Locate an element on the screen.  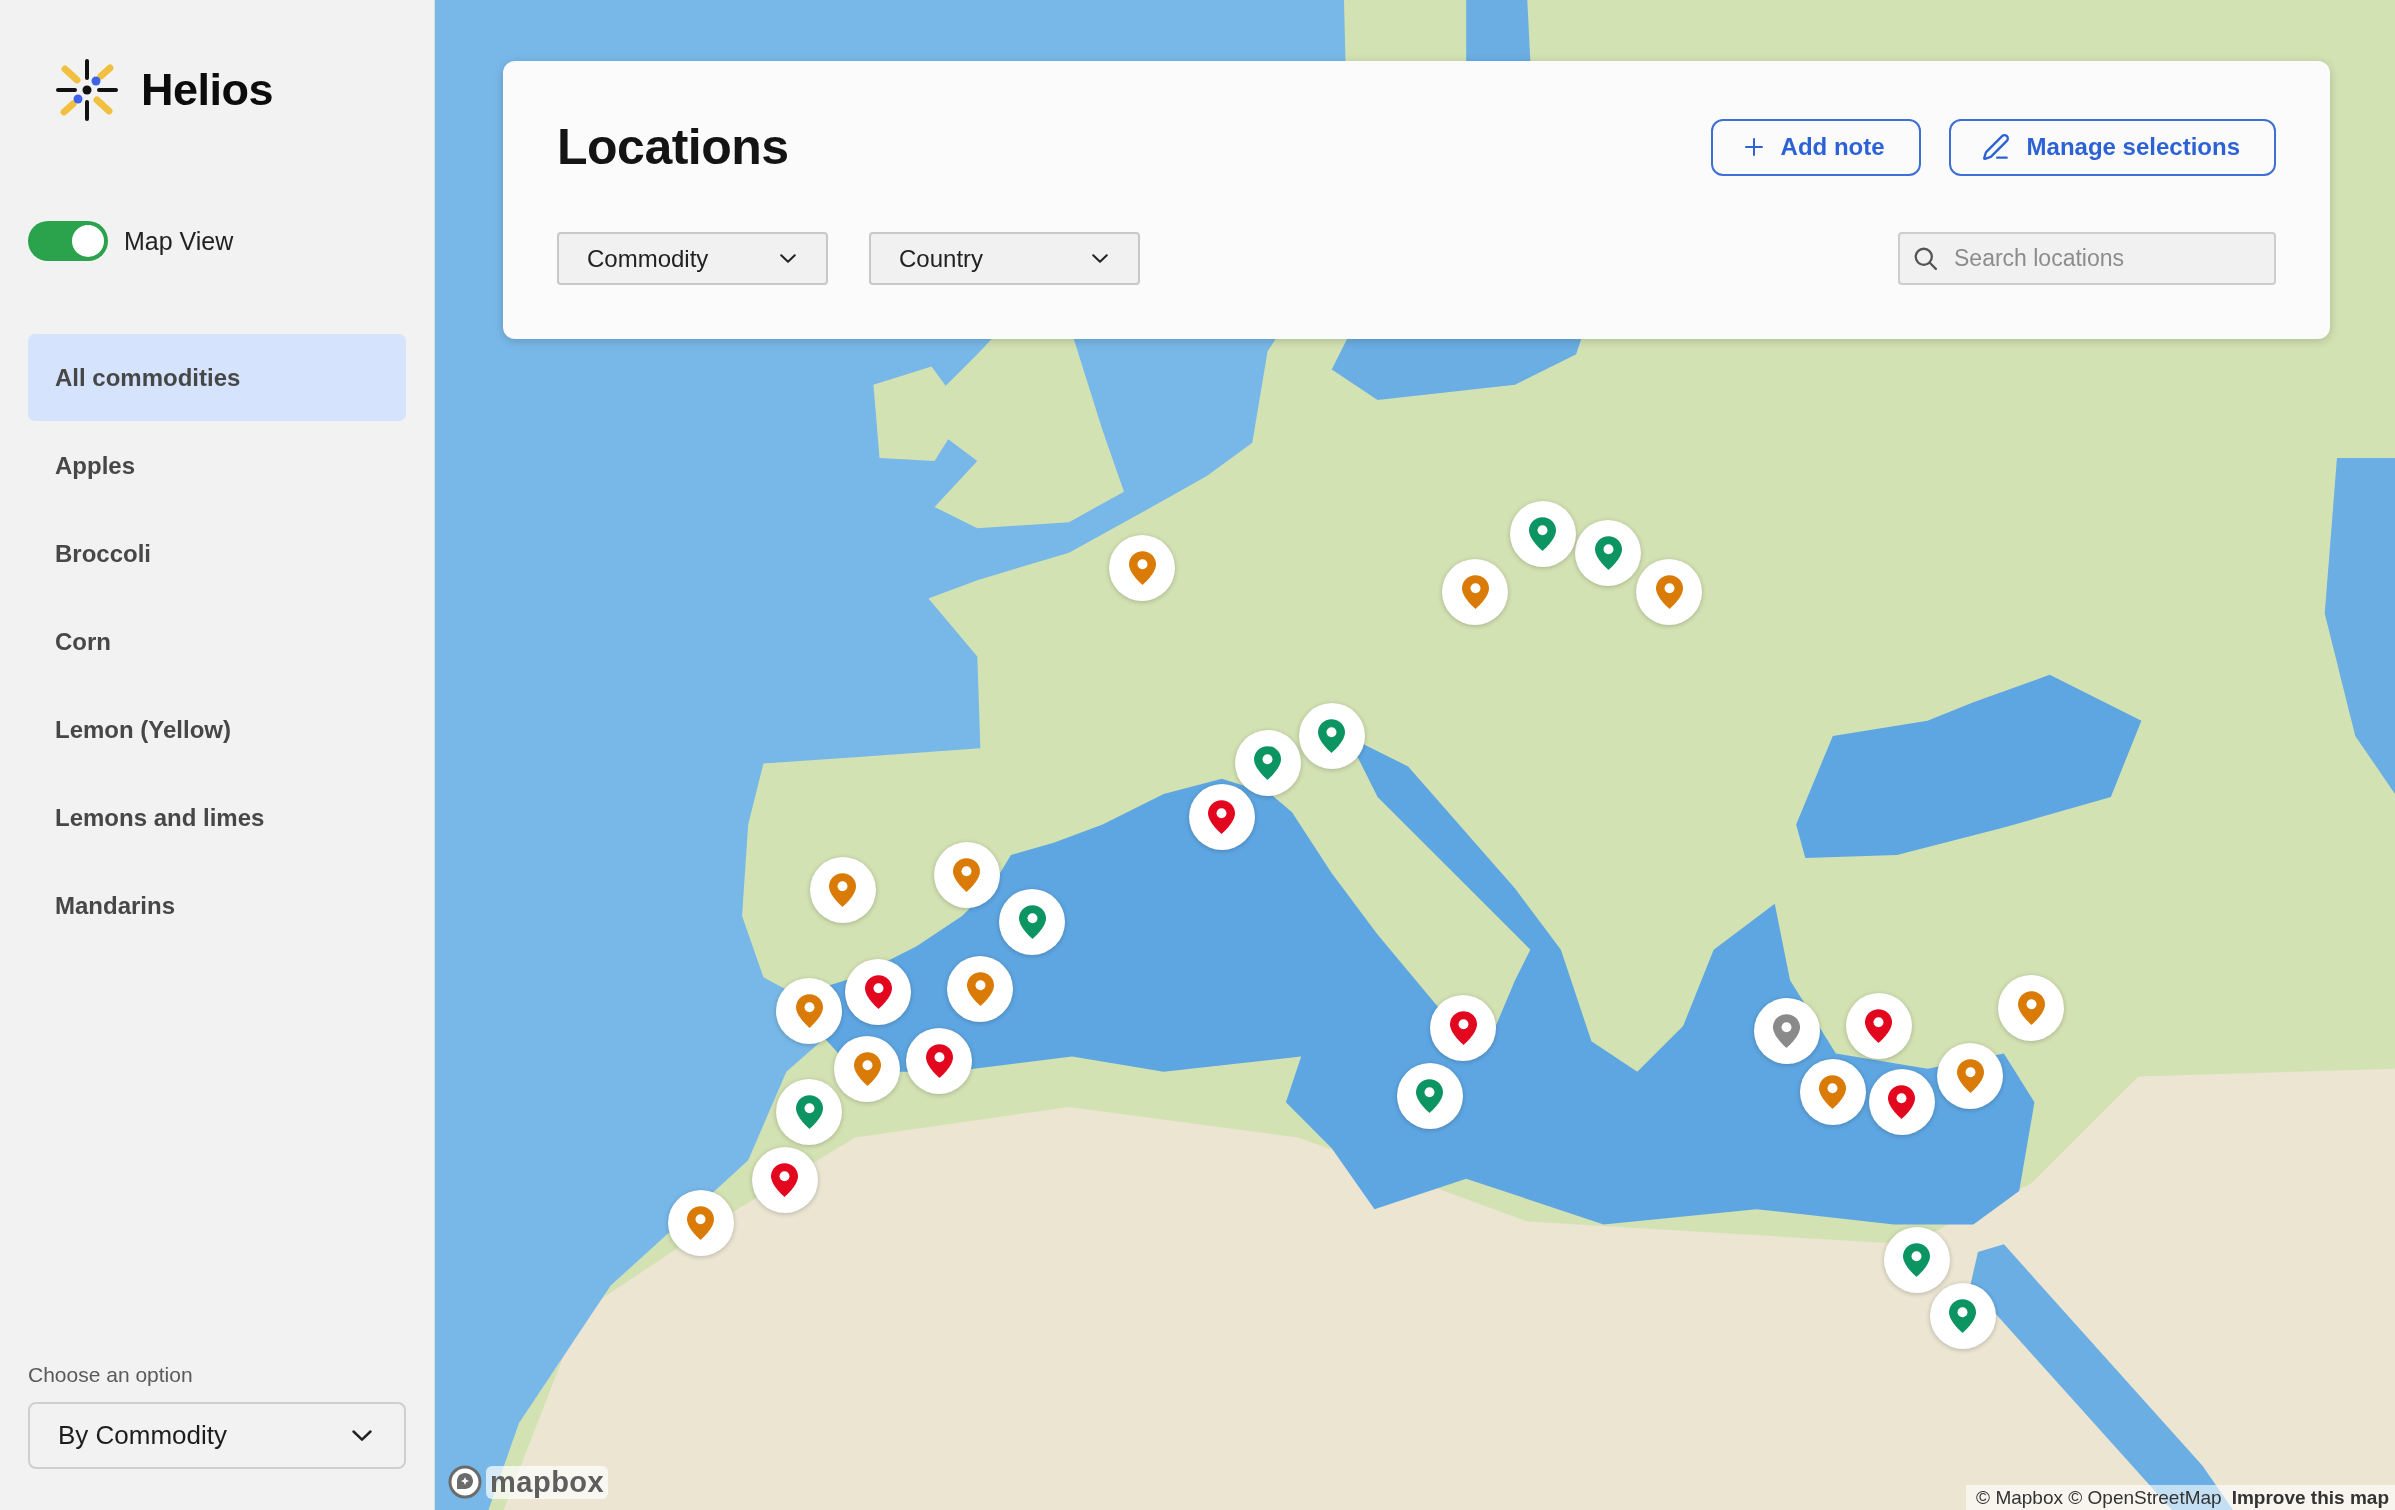
sidebar-item: All commodities is located at coordinates (217, 377).